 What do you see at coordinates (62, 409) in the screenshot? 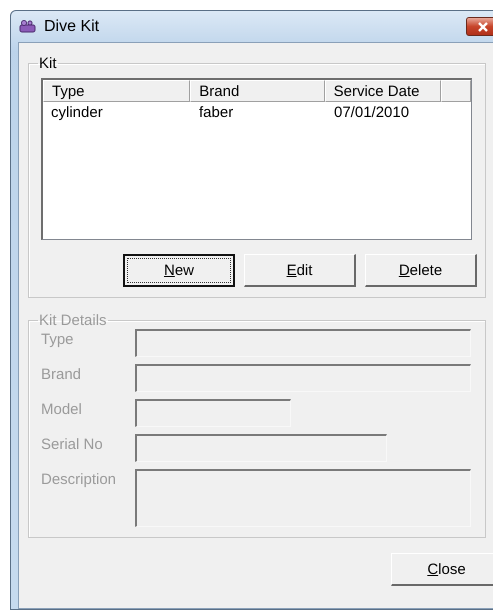
I see `field-label: Model` at bounding box center [62, 409].